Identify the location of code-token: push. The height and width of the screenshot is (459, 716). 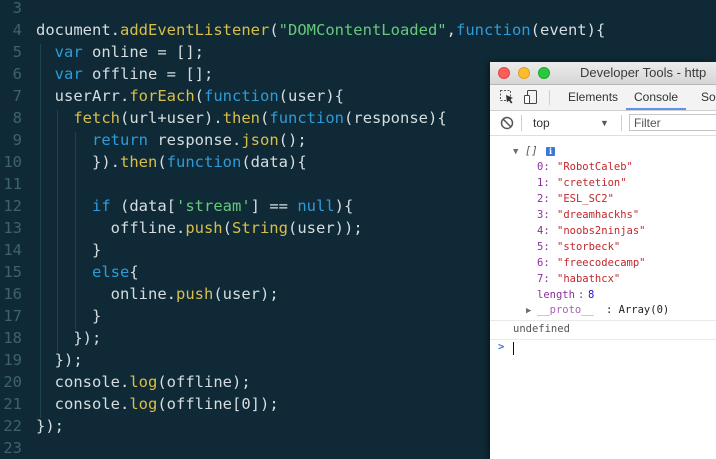
(194, 294).